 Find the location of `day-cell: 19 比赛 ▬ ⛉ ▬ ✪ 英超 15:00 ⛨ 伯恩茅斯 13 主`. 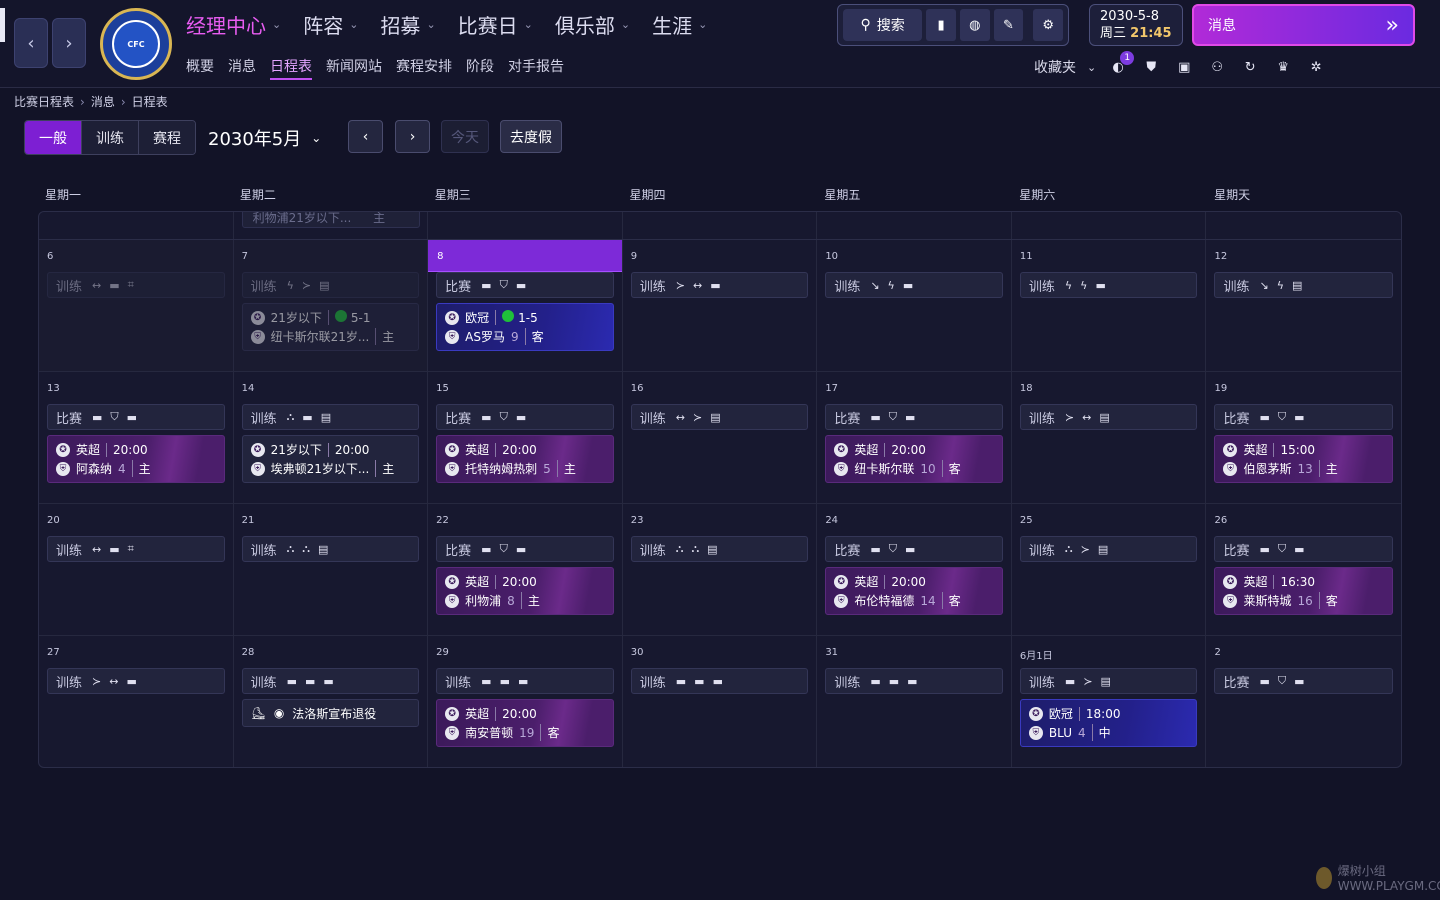

day-cell: 19 比赛 ▬ ⛉ ▬ ✪ 英超 15:00 ⛨ 伯恩茅斯 13 主 is located at coordinates (1303, 437).